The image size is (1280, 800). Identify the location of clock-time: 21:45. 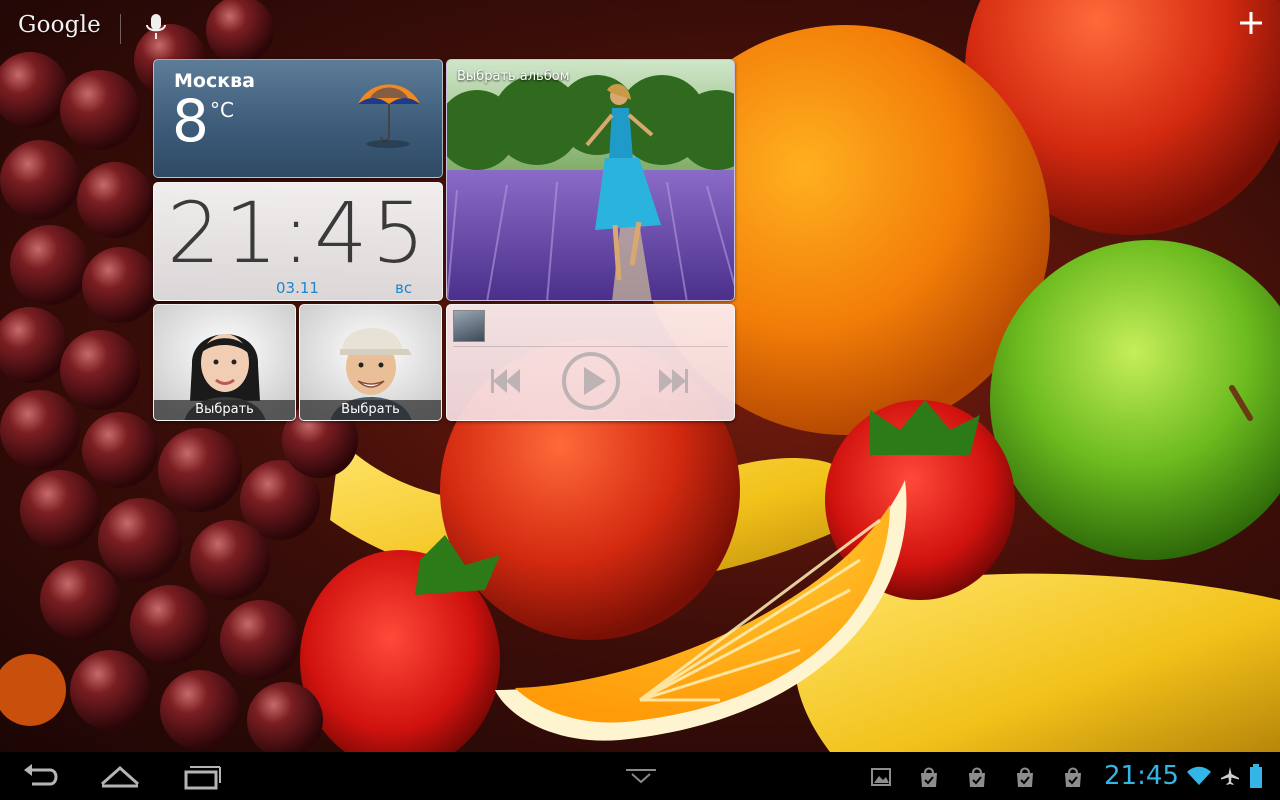
(298, 233).